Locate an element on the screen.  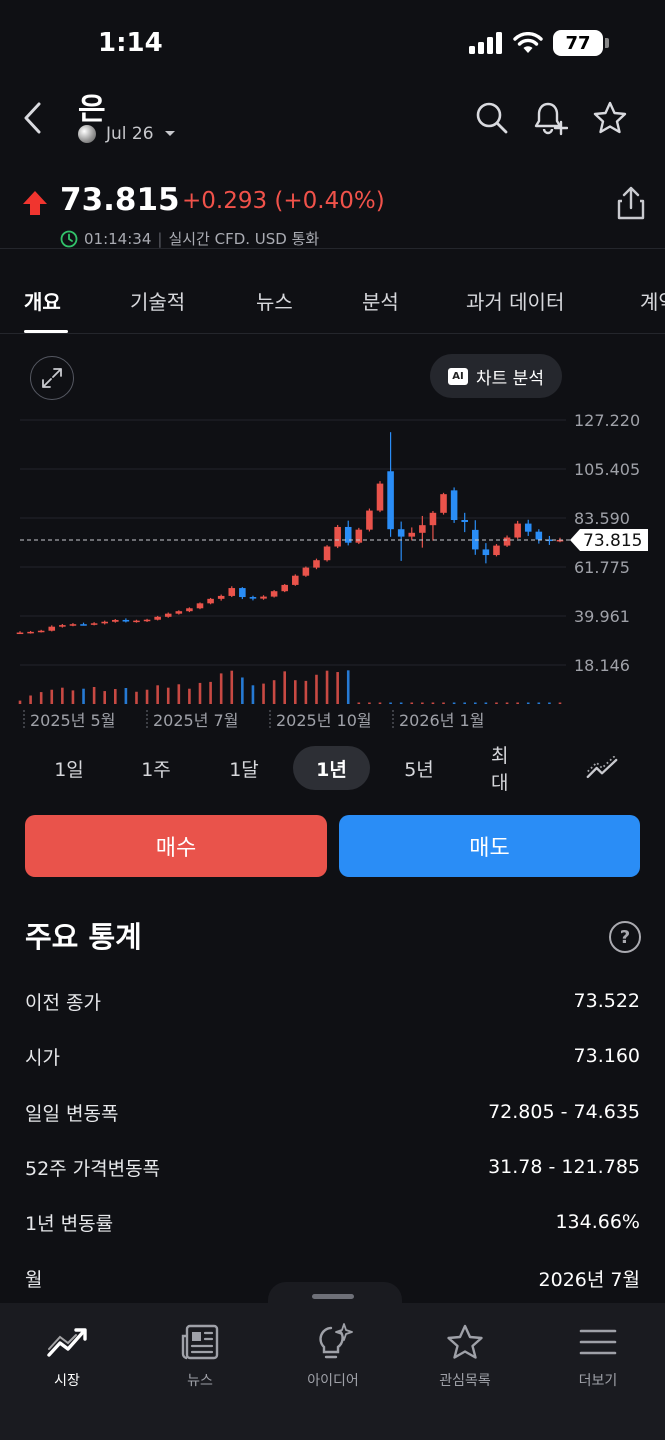
nav-label: 아이디어 is located at coordinates (333, 1381).